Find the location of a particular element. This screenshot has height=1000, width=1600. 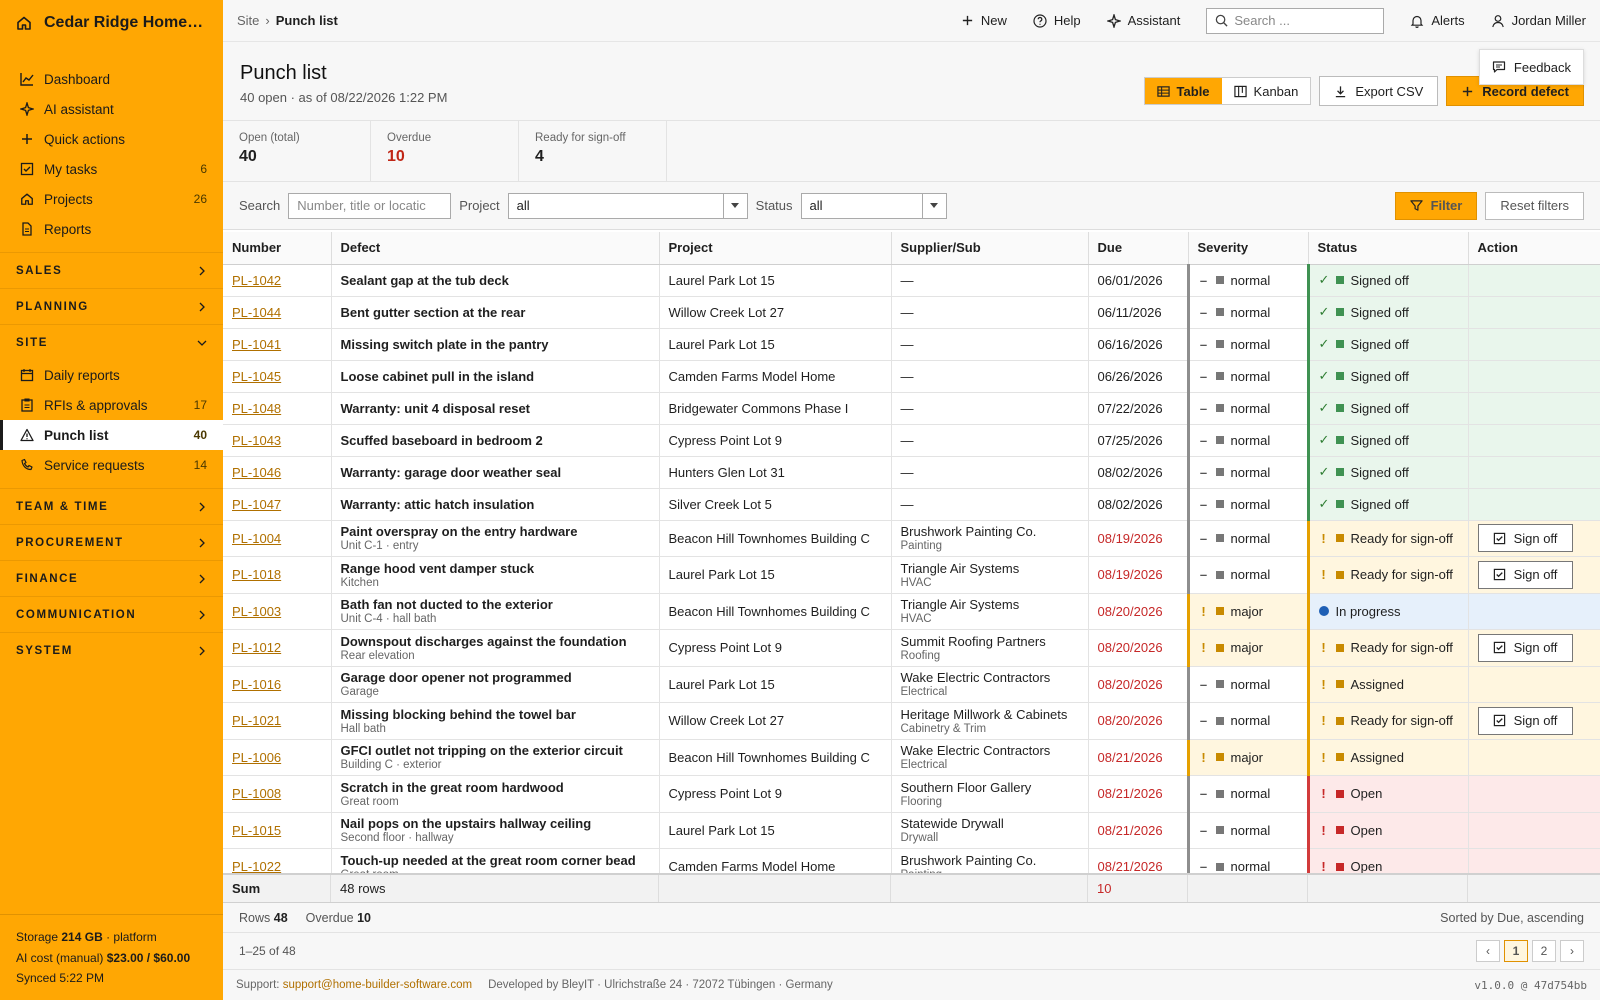

section-communication: COMMUNICATION is located at coordinates (111, 614).